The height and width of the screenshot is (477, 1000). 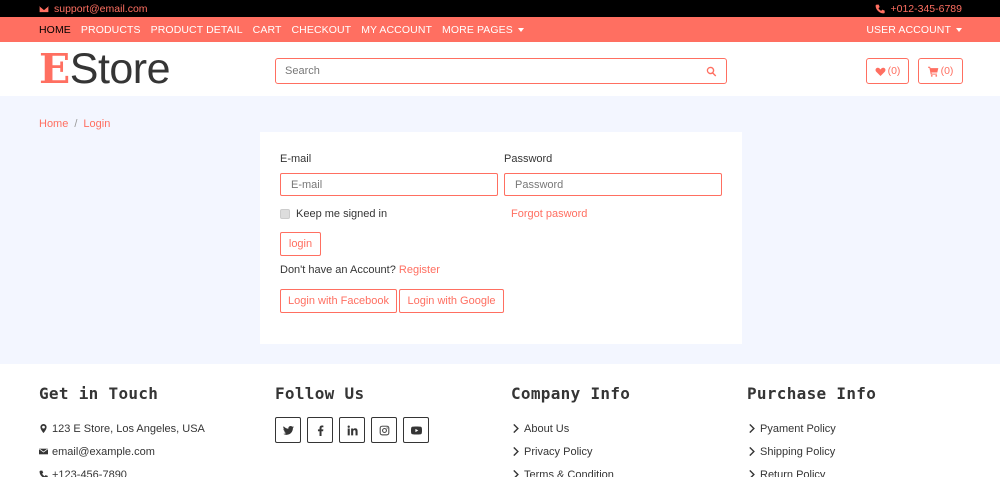 What do you see at coordinates (419, 270) in the screenshot?
I see `register-link: Register` at bounding box center [419, 270].